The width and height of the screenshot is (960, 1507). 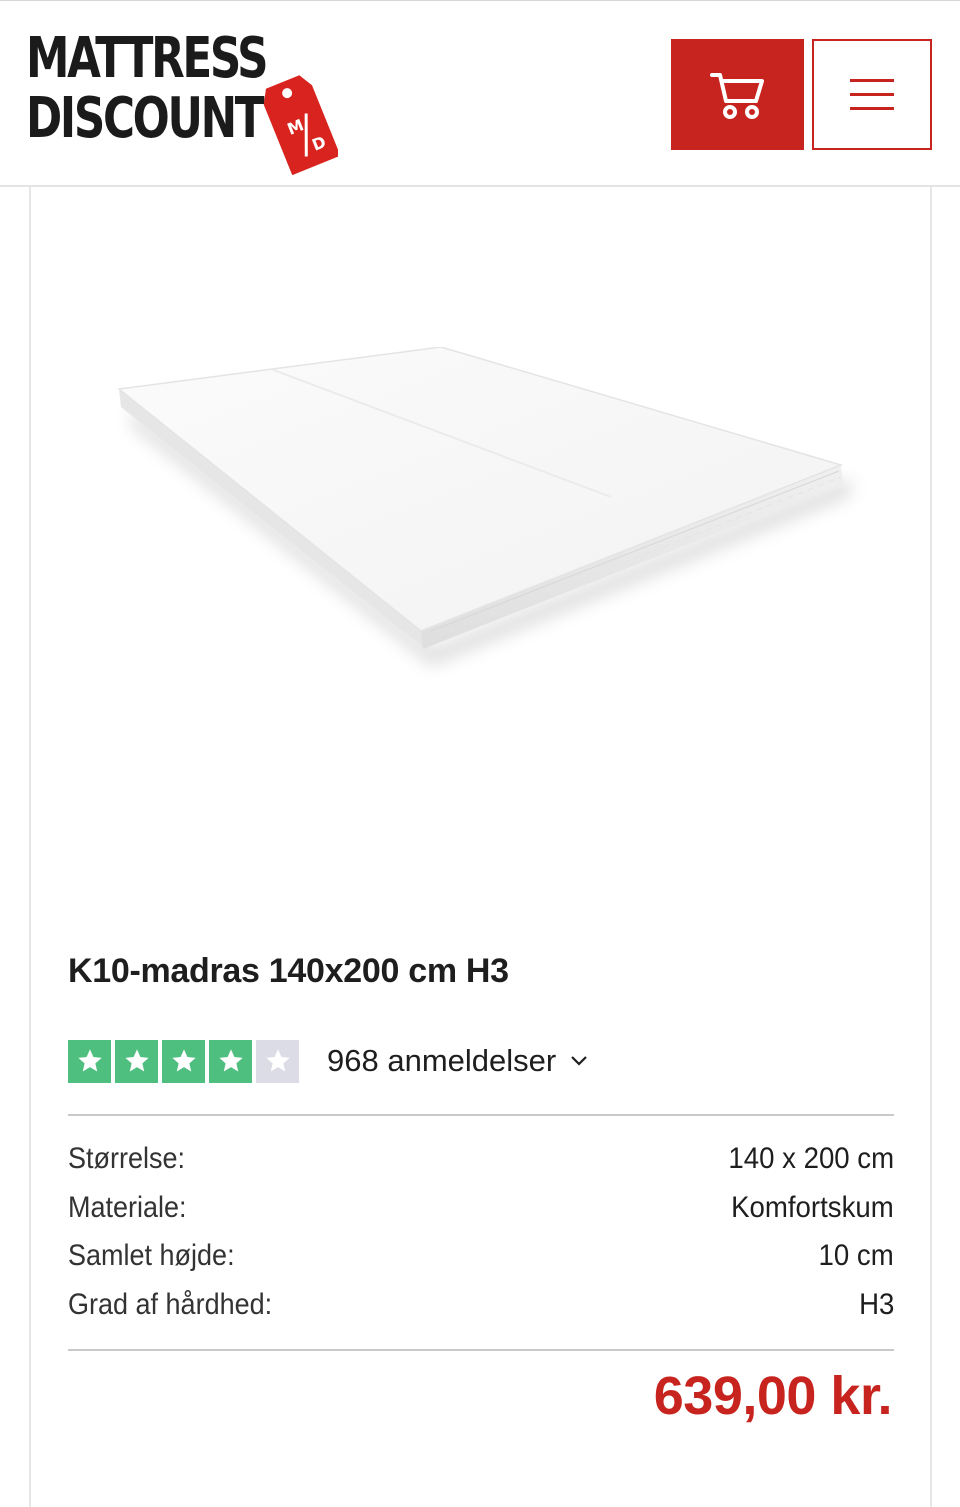 I want to click on price-tag-icon: M D, so click(x=300, y=125).